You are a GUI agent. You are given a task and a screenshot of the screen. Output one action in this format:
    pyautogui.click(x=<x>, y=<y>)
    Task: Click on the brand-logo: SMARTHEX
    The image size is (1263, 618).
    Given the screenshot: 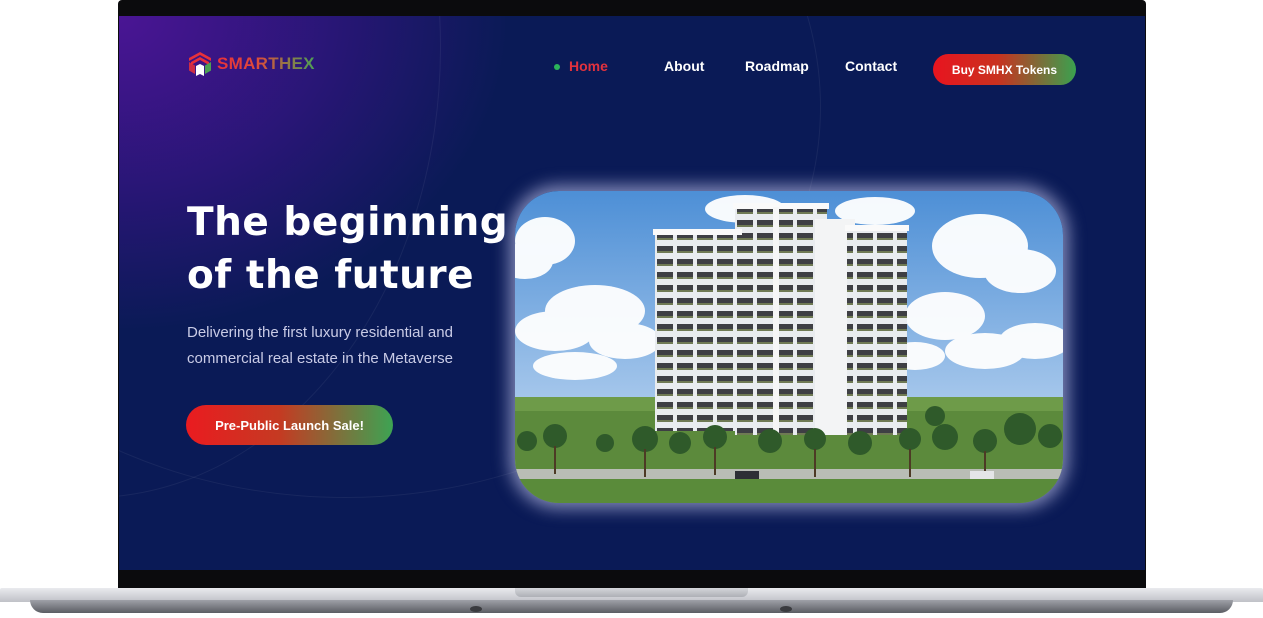 What is the action you would take?
    pyautogui.click(x=251, y=64)
    